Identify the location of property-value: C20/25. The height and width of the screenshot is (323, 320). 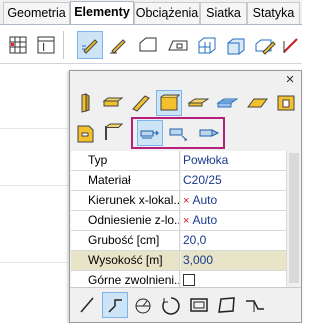
(233, 180).